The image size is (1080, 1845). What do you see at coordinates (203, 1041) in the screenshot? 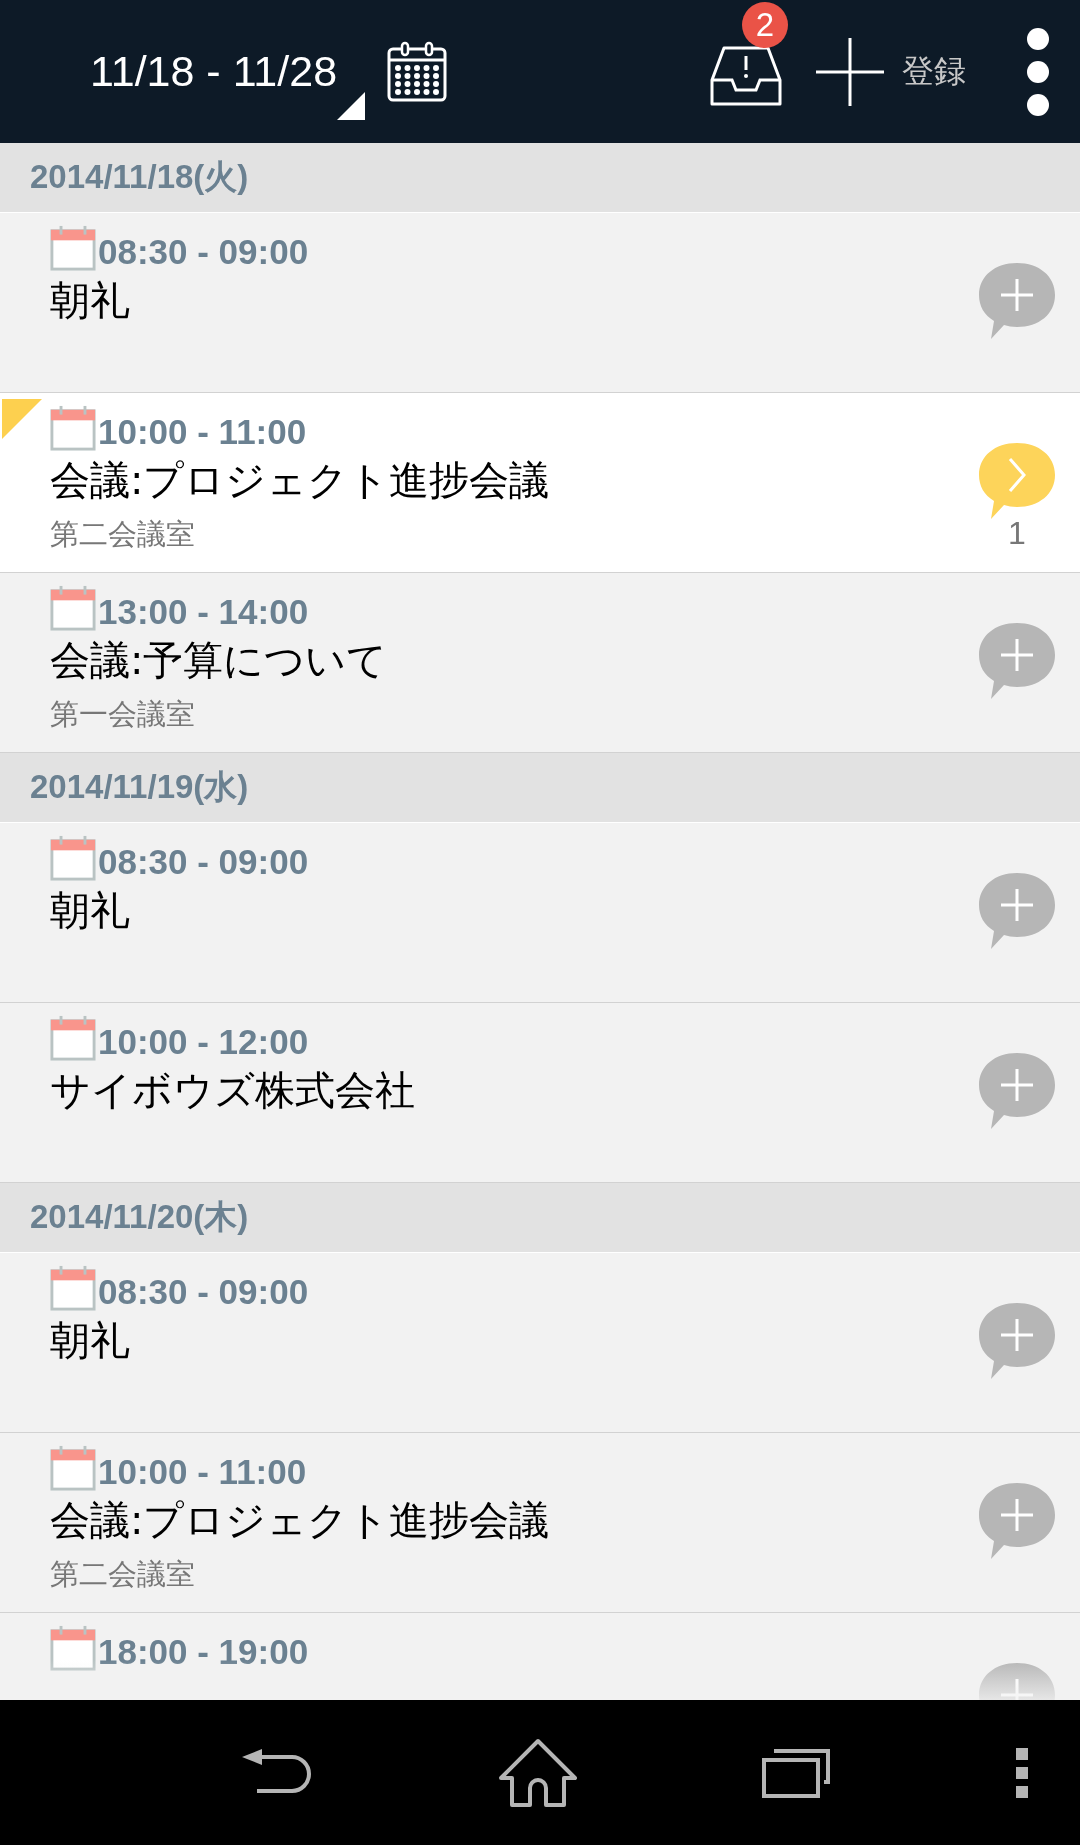
I see `event-time: 10:00 - 12:00` at bounding box center [203, 1041].